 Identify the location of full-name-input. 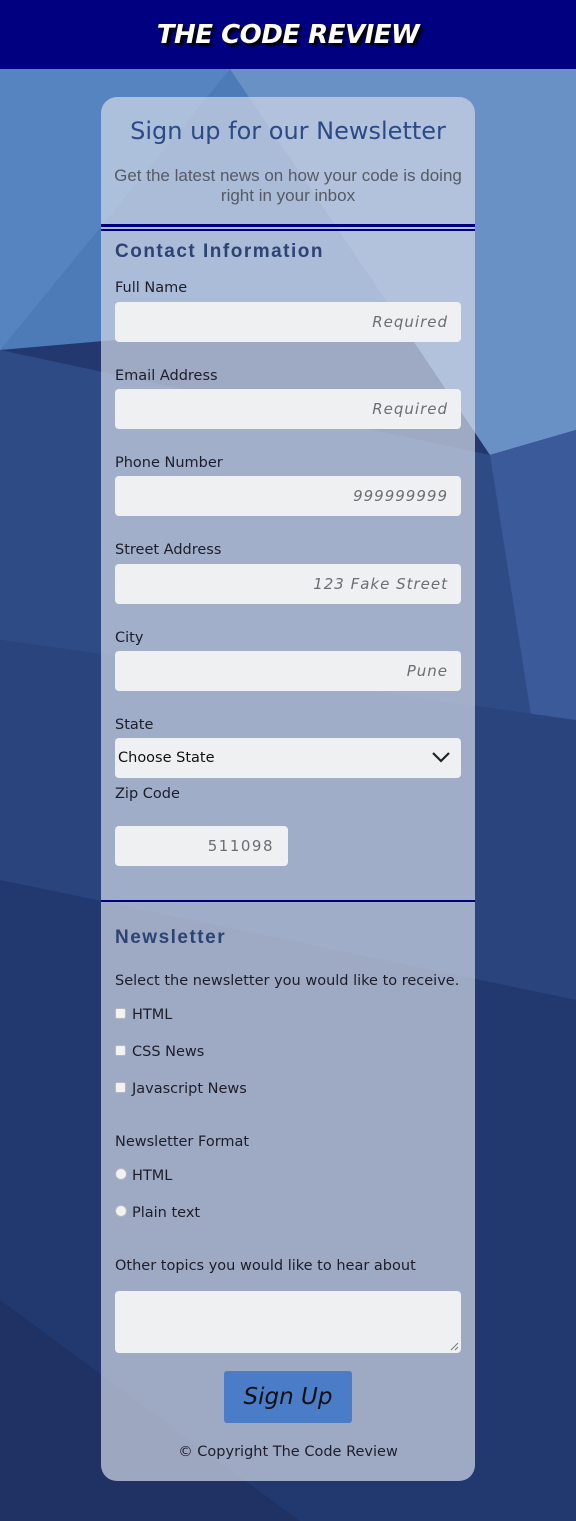
(288, 322).